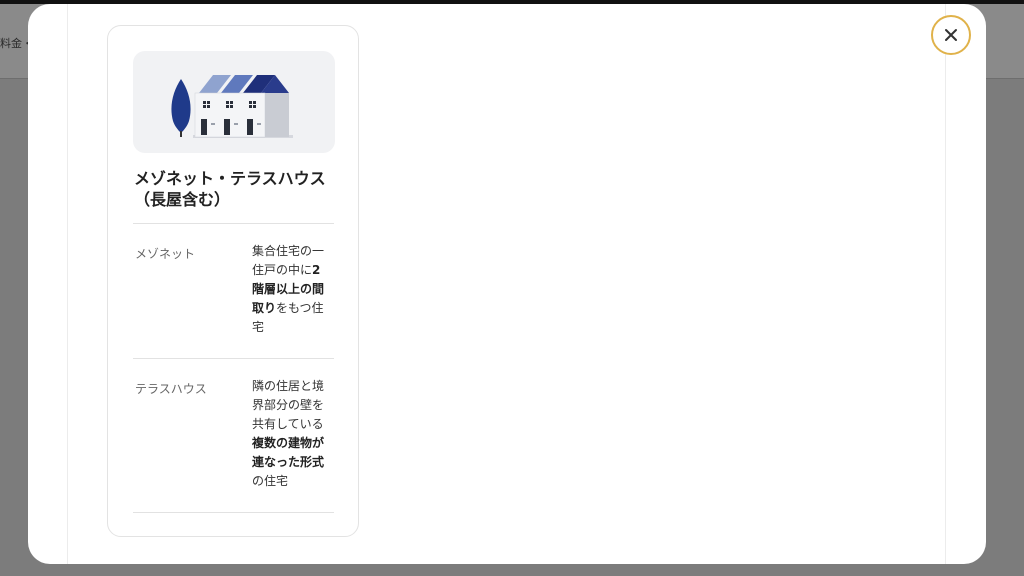  Describe the element at coordinates (171, 389) in the screenshot. I see `term-terrace-house: テラスハウス` at that location.